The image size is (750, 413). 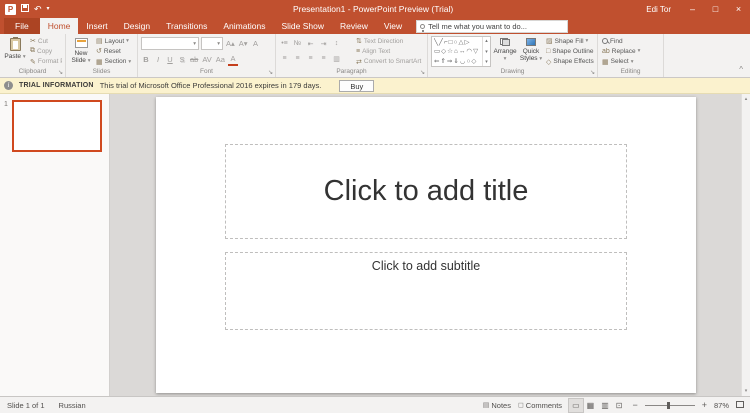 What do you see at coordinates (15, 51) in the screenshot?
I see `paste-button: Paste ▾` at bounding box center [15, 51].